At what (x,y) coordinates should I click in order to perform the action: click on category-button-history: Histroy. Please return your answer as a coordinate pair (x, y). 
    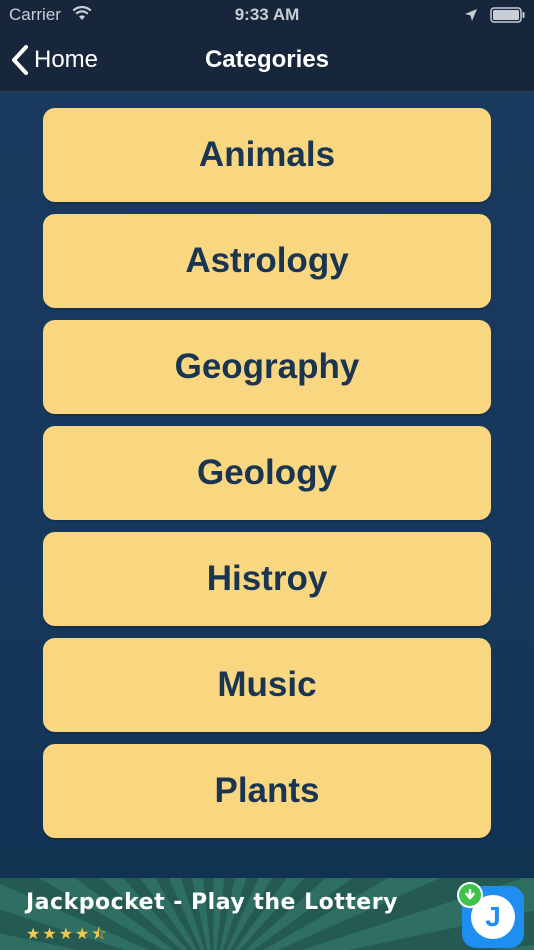
    Looking at the image, I should click on (267, 579).